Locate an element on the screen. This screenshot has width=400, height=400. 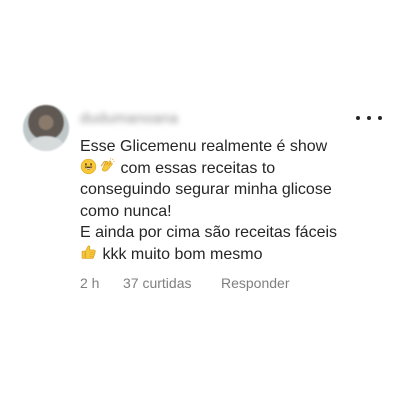
comment-line-6: kkk muito bom mesmo is located at coordinates (230, 255).